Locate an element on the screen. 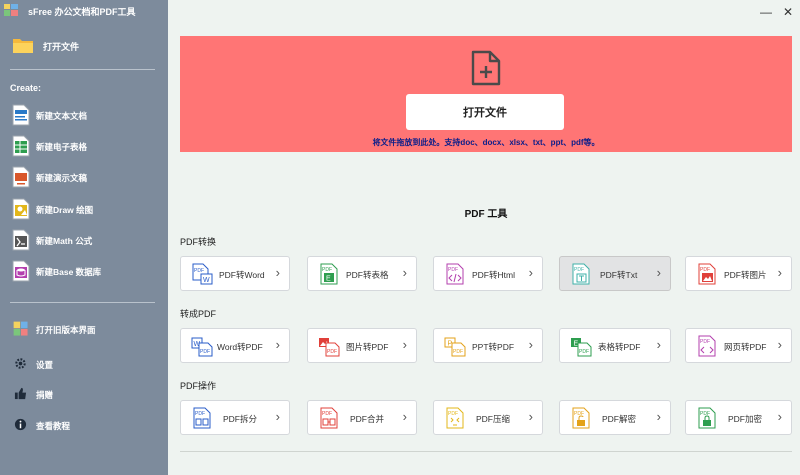  pdf-split-icon: PDF is located at coordinates (202, 418).